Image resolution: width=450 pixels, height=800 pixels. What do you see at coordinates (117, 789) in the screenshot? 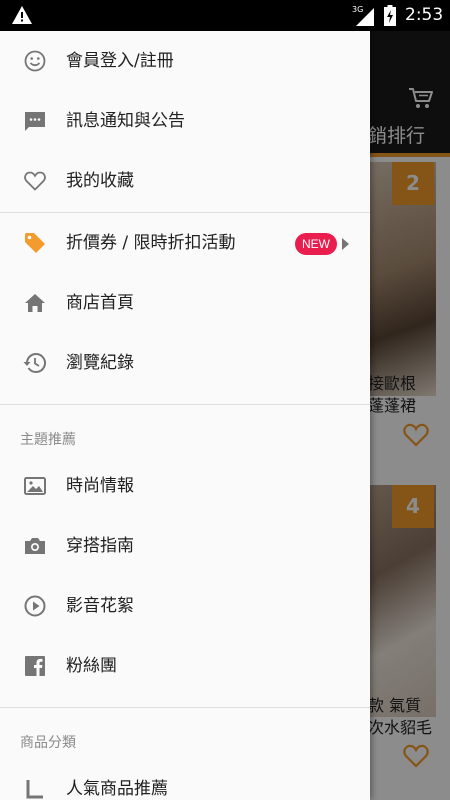
I see `drawer-item-label: 人氣商品推薦` at bounding box center [117, 789].